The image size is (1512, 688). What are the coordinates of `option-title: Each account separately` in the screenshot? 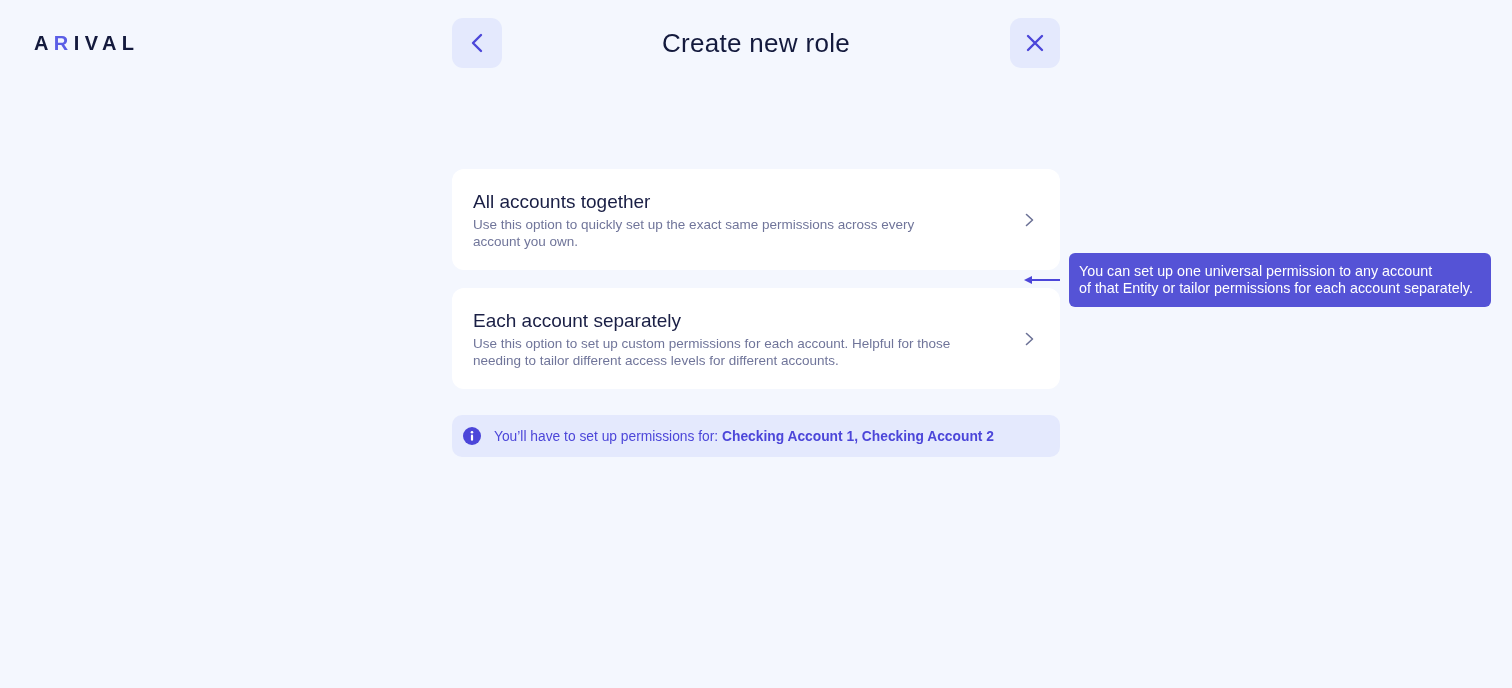 It's located at (578, 320).